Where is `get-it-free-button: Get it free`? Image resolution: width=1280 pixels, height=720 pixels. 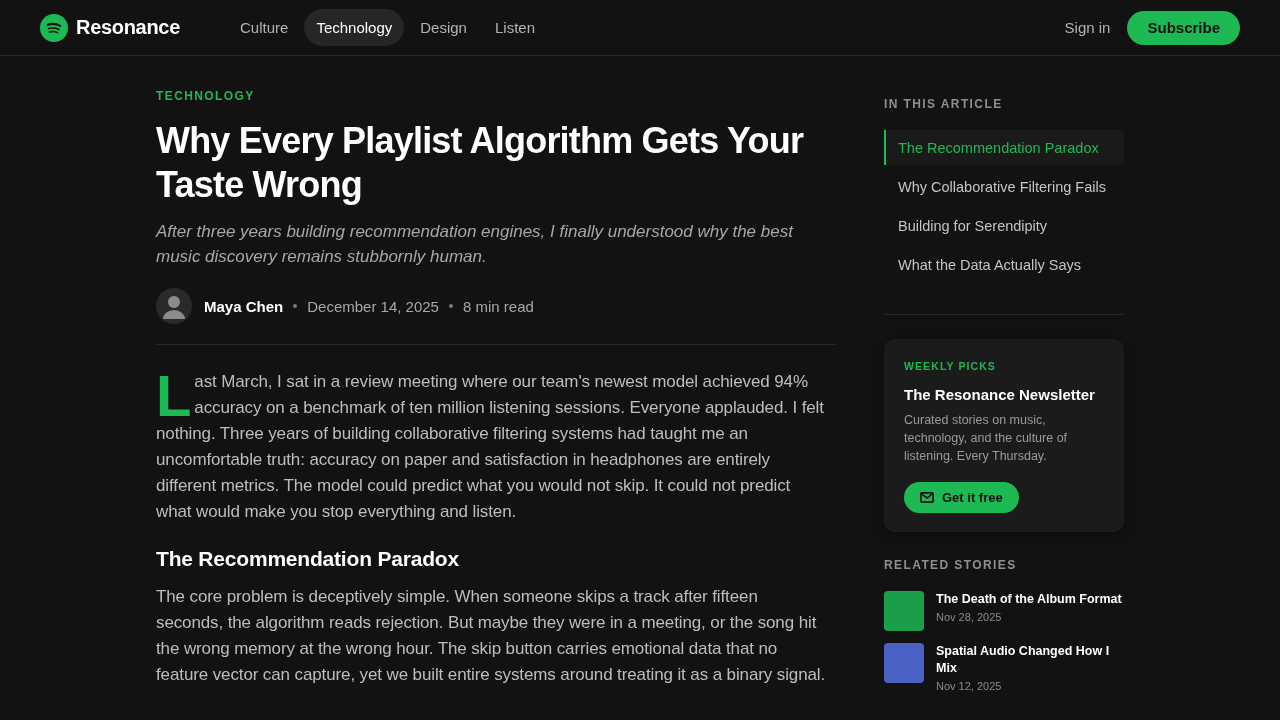 get-it-free-button: Get it free is located at coordinates (961, 497).